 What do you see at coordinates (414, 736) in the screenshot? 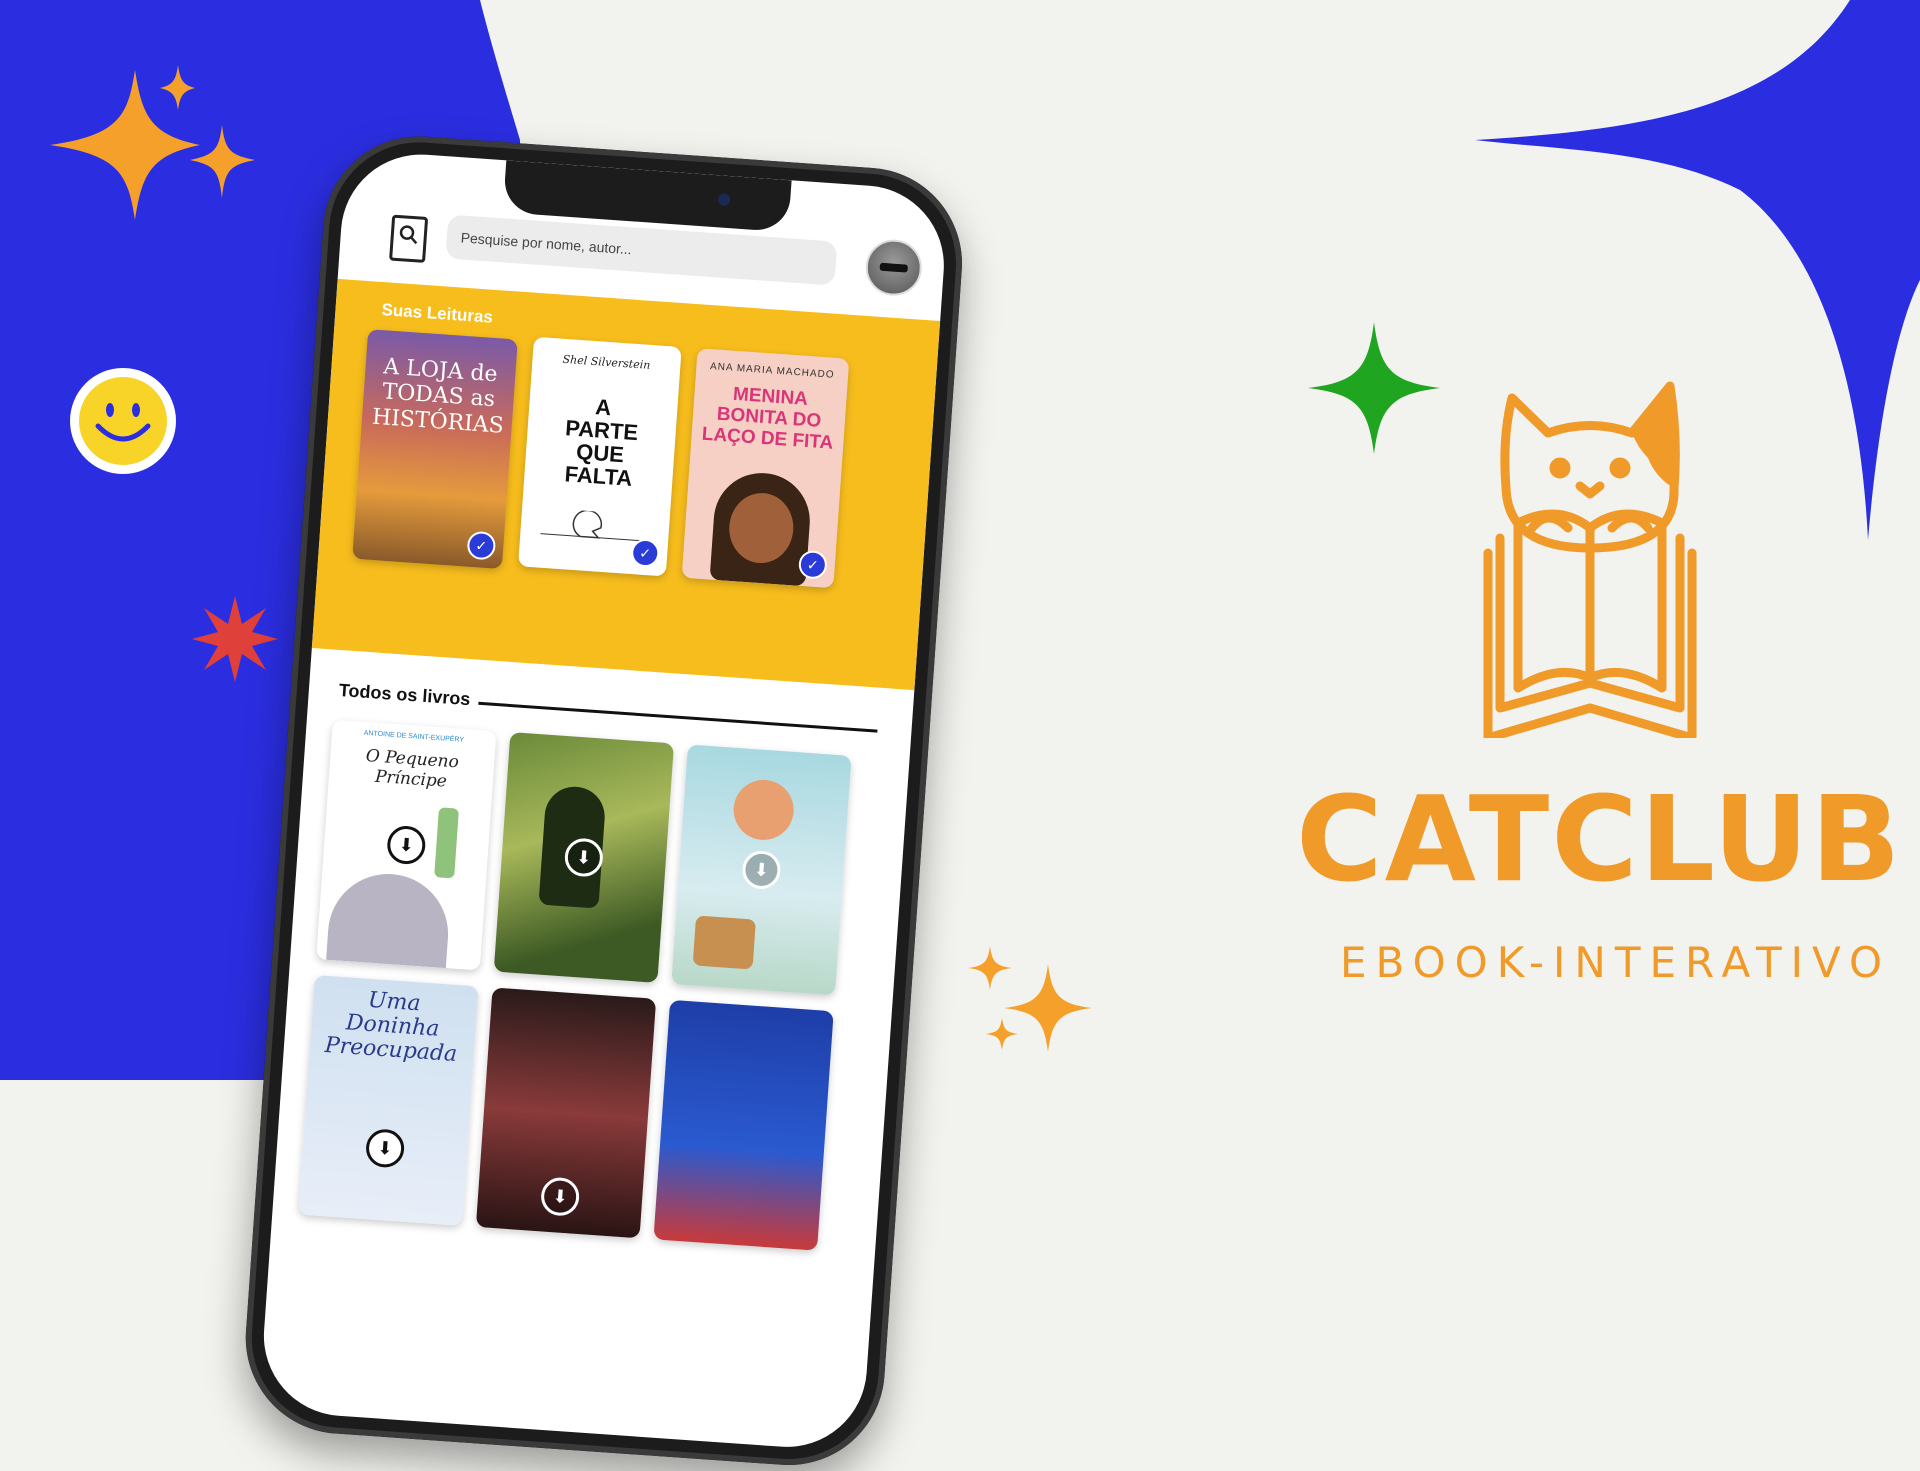
I see `book-author: ANTOINE DE SAINT-EXUPÉRY` at bounding box center [414, 736].